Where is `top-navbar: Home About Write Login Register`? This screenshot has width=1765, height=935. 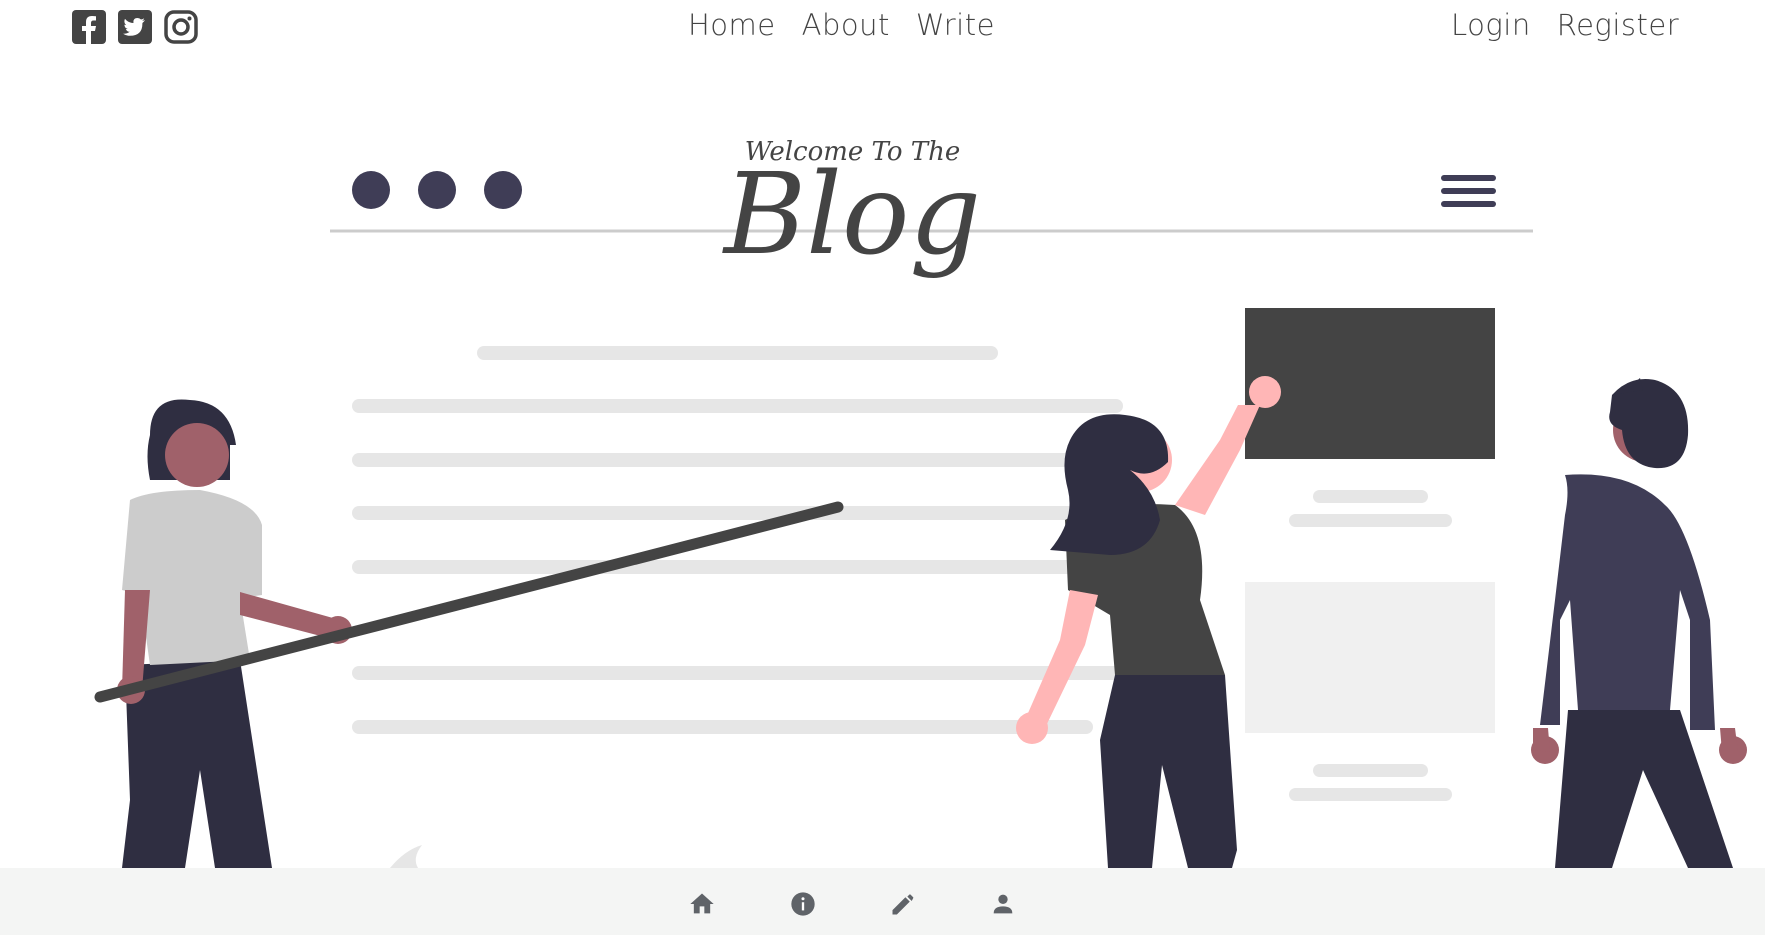
top-navbar: Home About Write Login Register is located at coordinates (882, 30).